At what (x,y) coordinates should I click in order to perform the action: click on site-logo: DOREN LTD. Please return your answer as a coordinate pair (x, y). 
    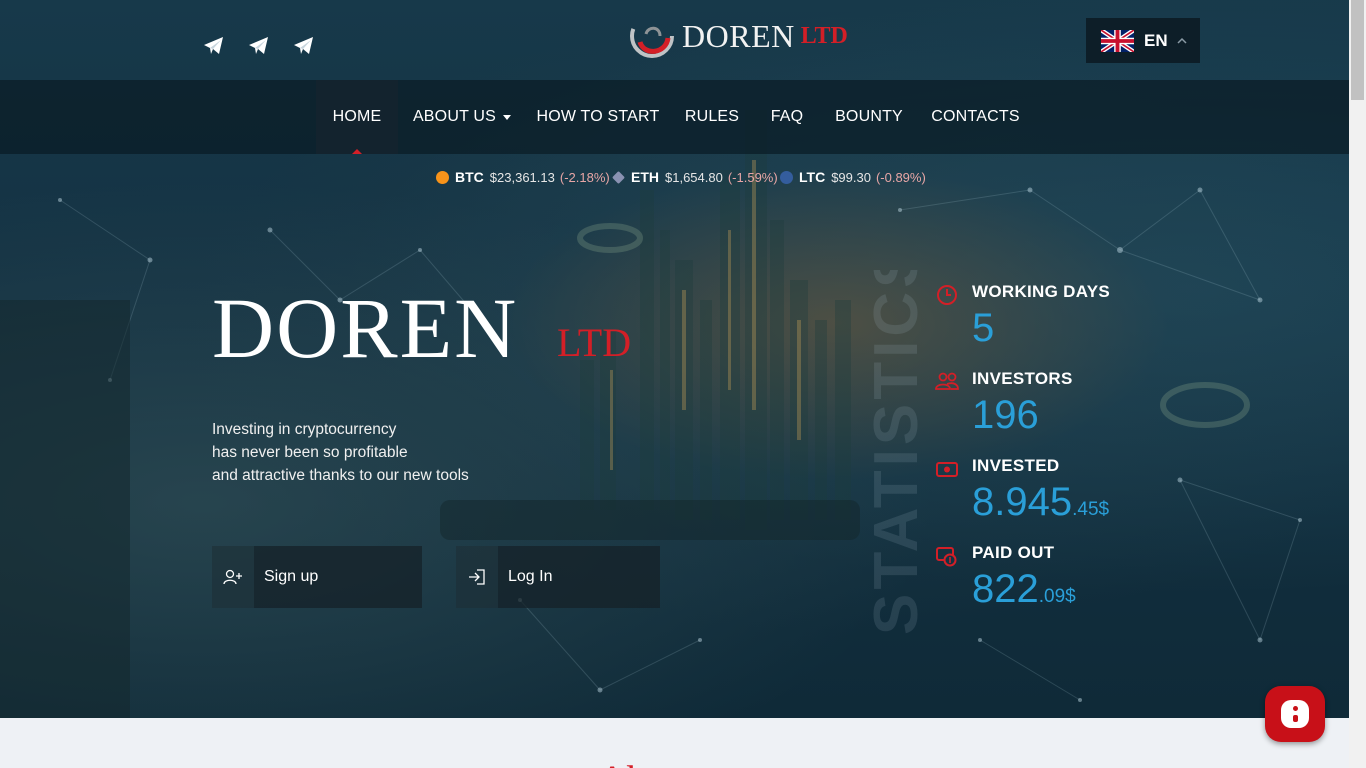
    Looking at the image, I should click on (738, 36).